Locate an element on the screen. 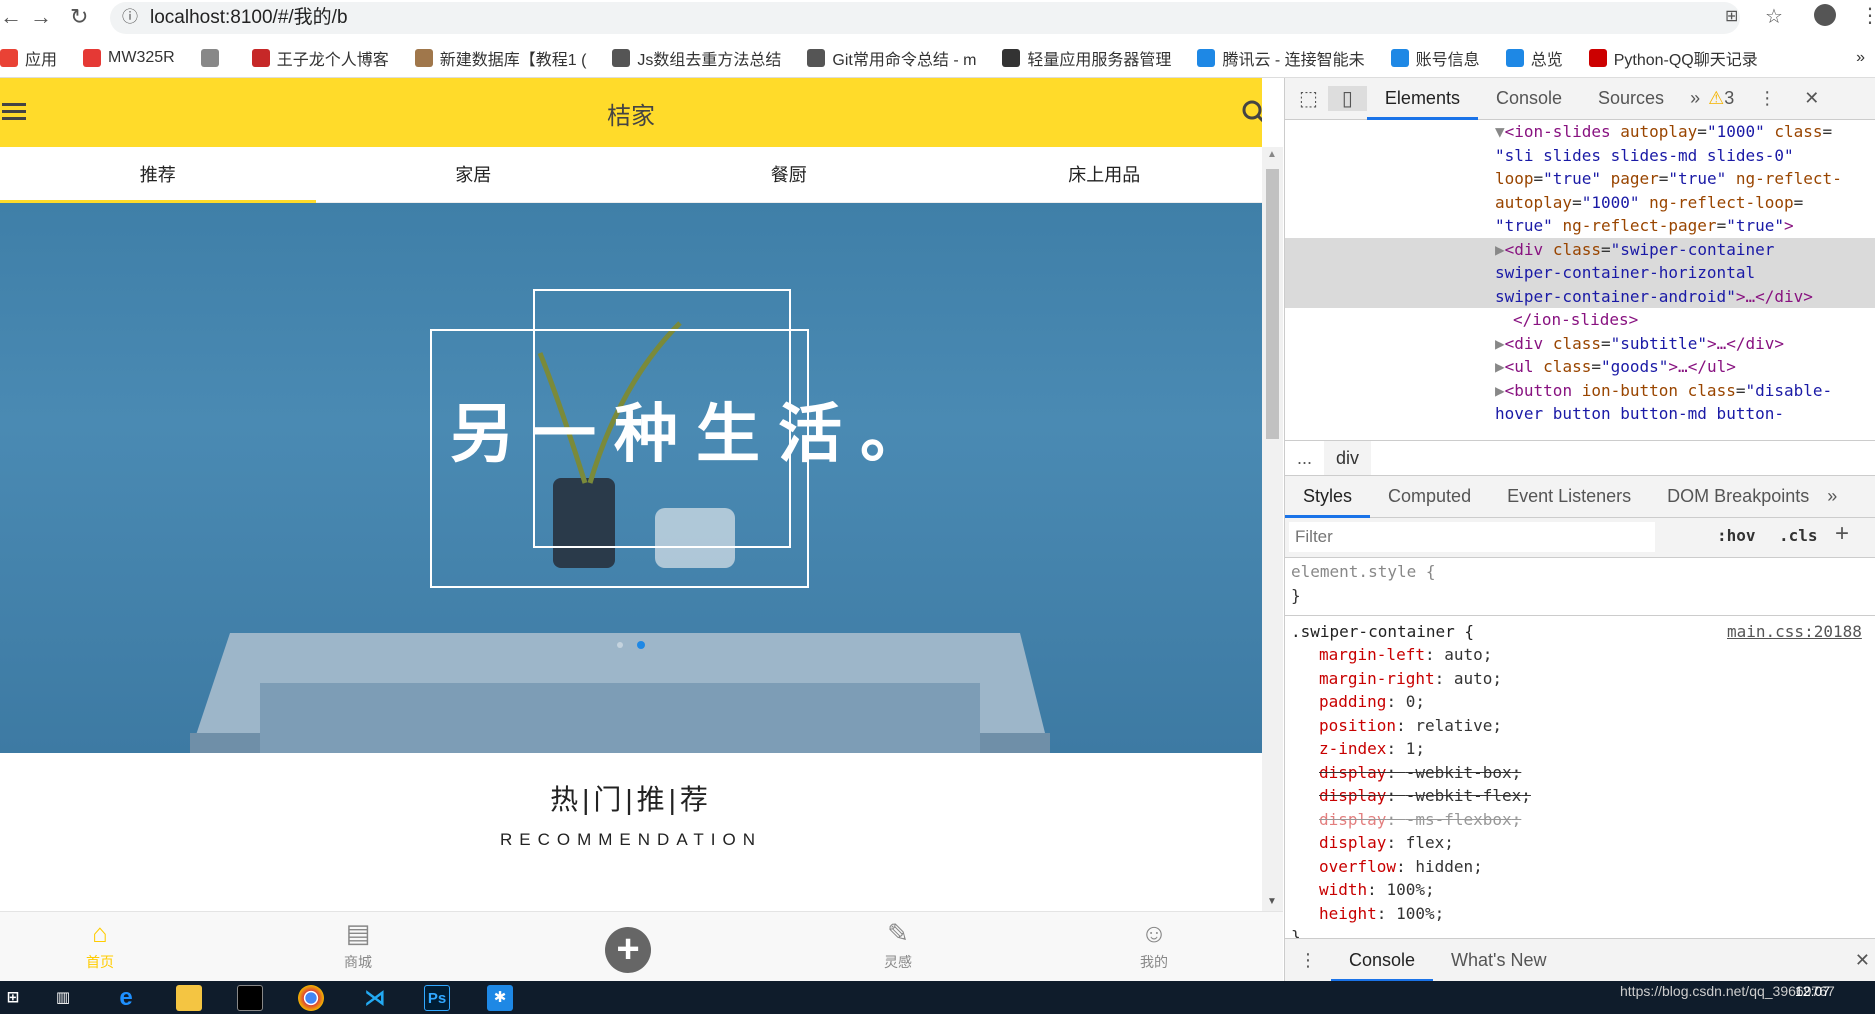 The image size is (1875, 1014). bookmark-item: MW325R is located at coordinates (129, 57).